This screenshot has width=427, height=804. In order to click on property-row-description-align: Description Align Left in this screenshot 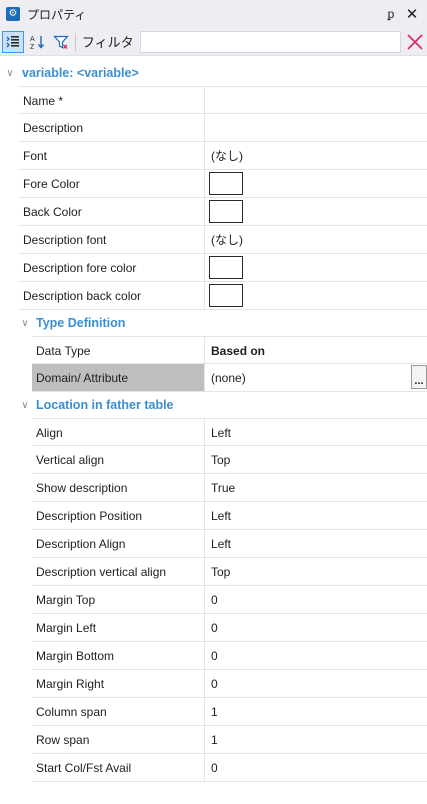, I will do `click(229, 544)`.